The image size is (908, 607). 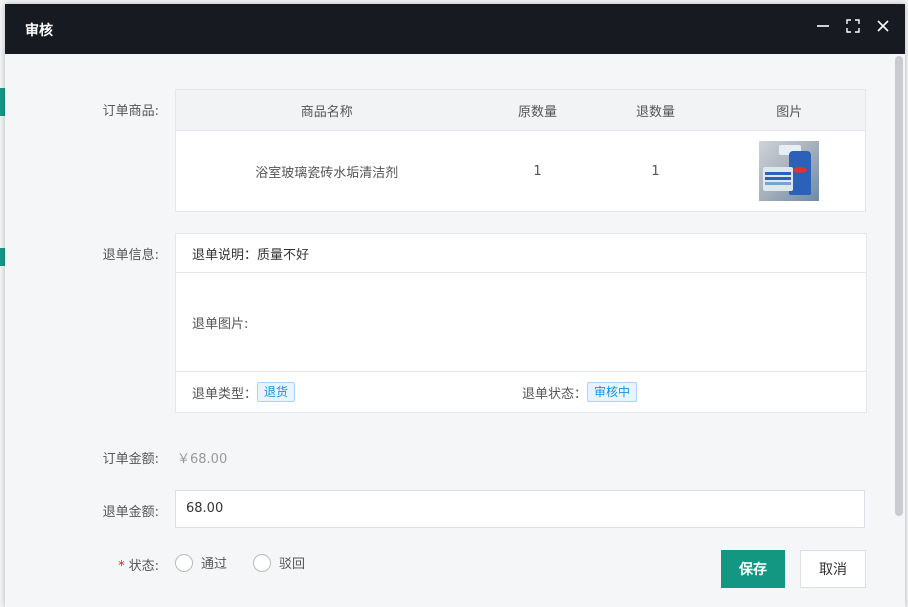 What do you see at coordinates (220, 324) in the screenshot?
I see `refund-images-label: 退单图片:` at bounding box center [220, 324].